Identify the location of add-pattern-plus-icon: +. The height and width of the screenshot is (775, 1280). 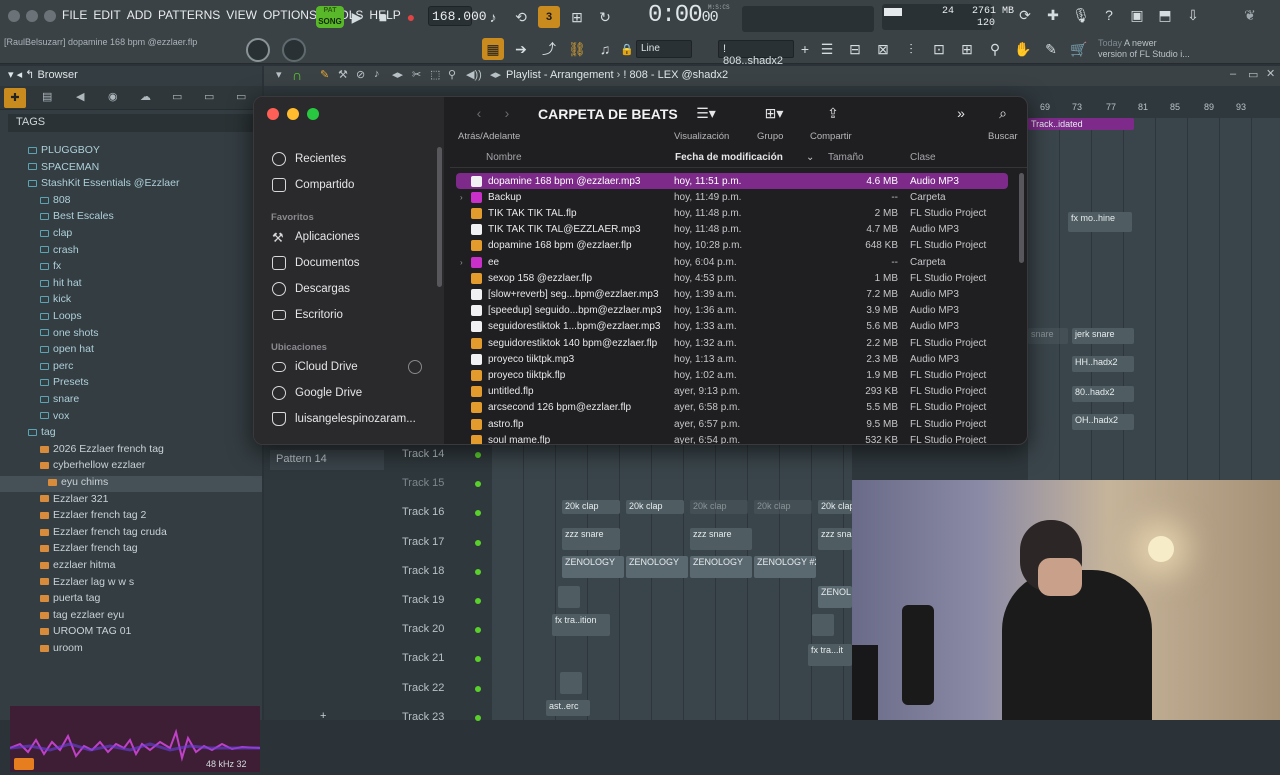
(323, 716).